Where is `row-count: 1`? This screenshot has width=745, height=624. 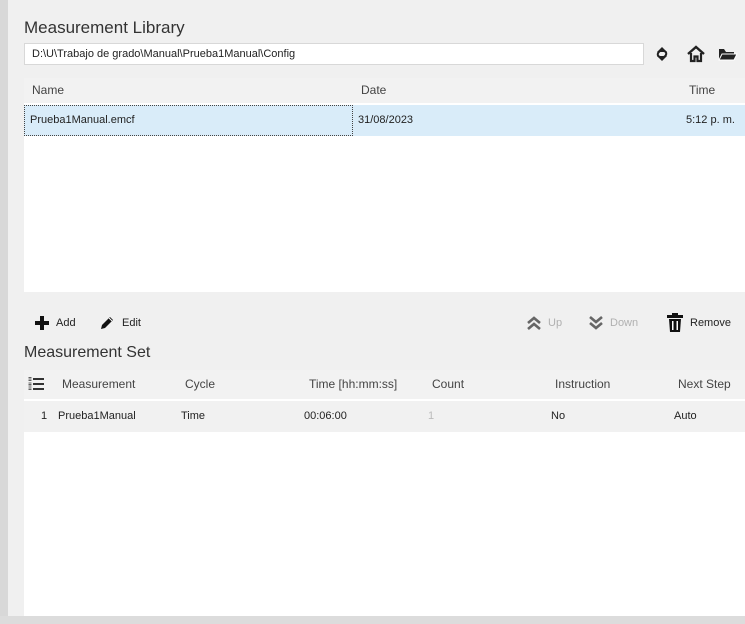 row-count: 1 is located at coordinates (431, 416).